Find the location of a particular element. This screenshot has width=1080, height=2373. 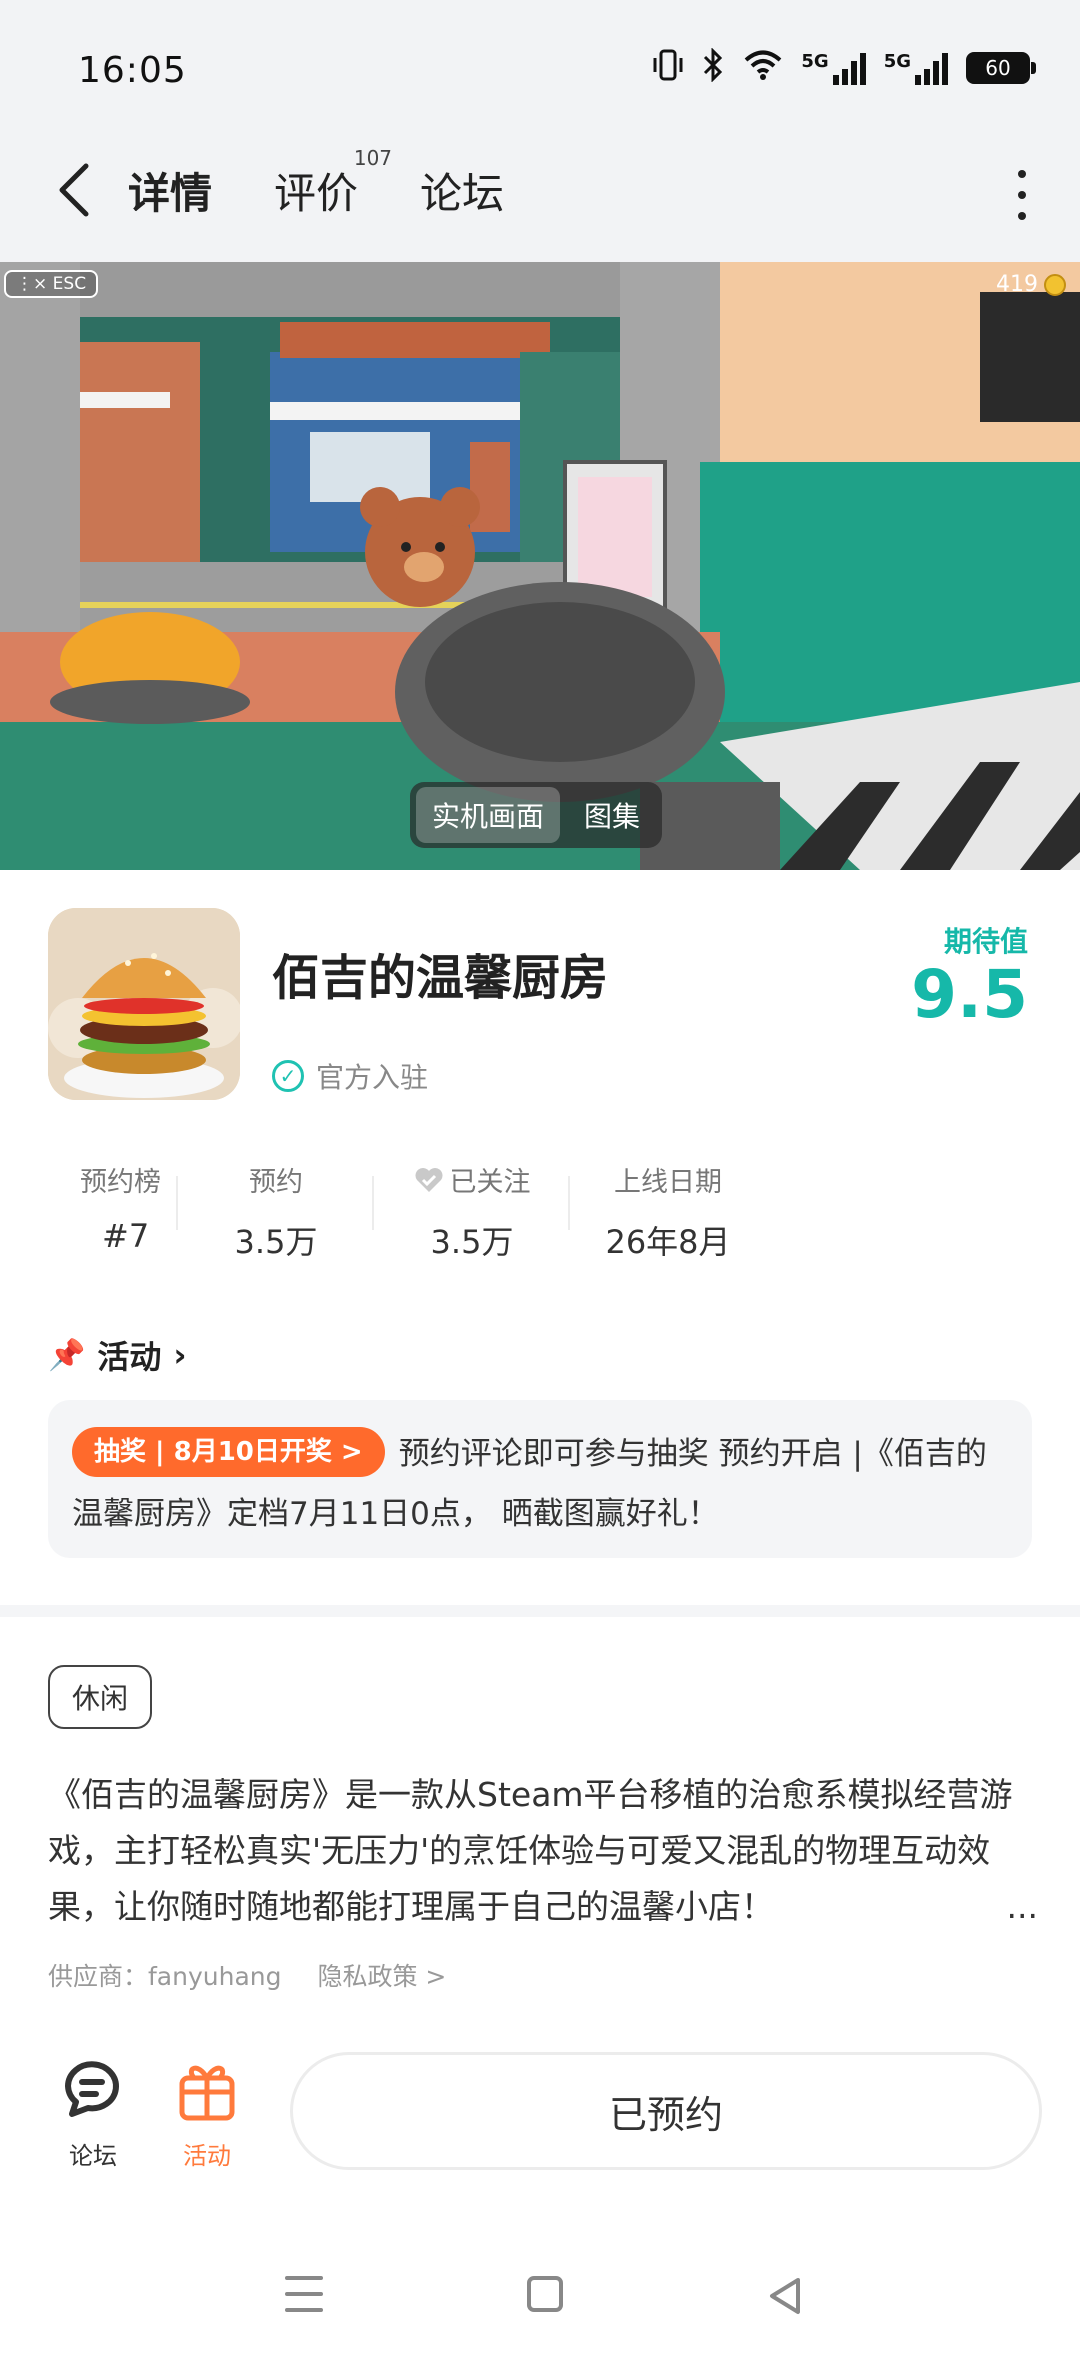

forum-button: 论坛 is located at coordinates (93, 2113).